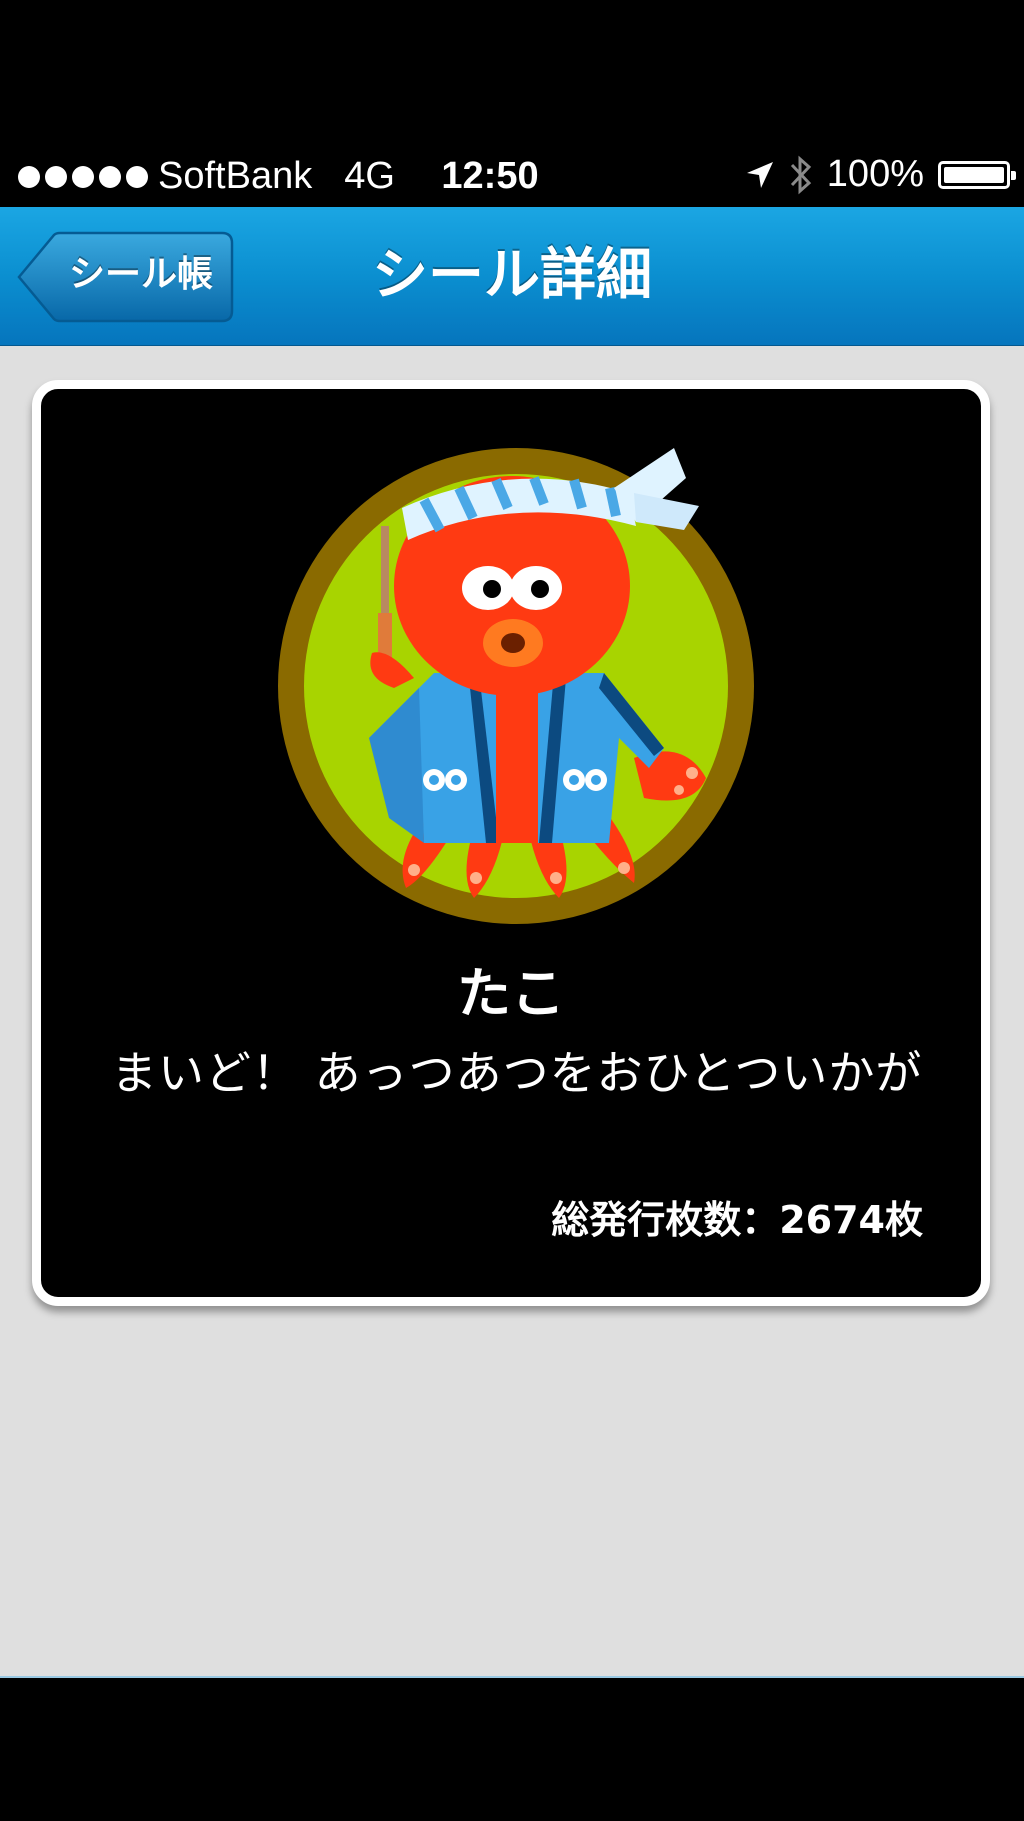 This screenshot has height=1821, width=1024. What do you see at coordinates (516, 686) in the screenshot?
I see `octopus-sticker-image` at bounding box center [516, 686].